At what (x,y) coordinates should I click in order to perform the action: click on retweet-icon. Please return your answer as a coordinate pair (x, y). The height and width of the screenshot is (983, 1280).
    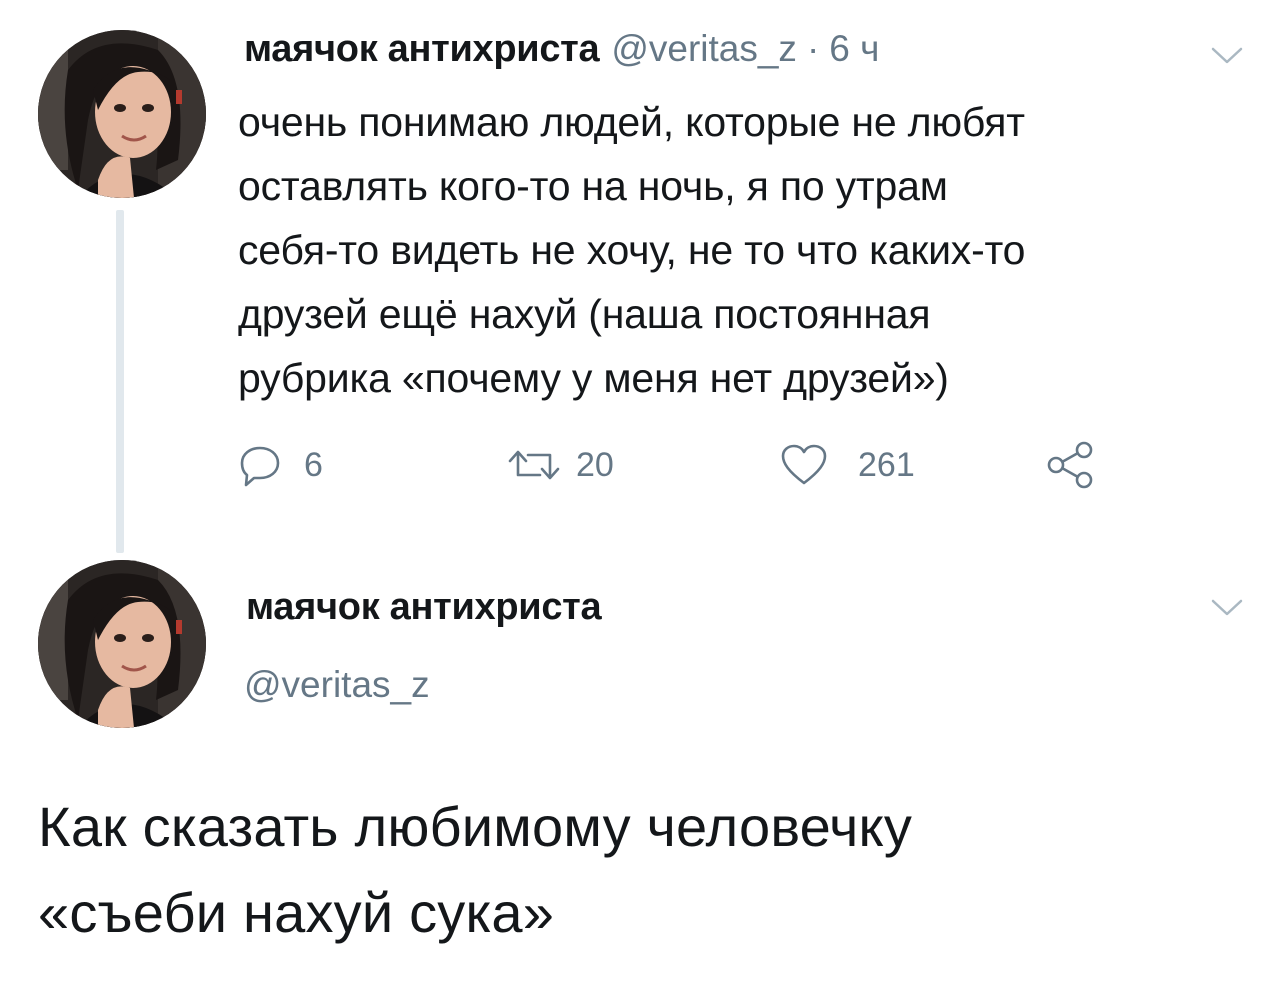
    Looking at the image, I should click on (534, 465).